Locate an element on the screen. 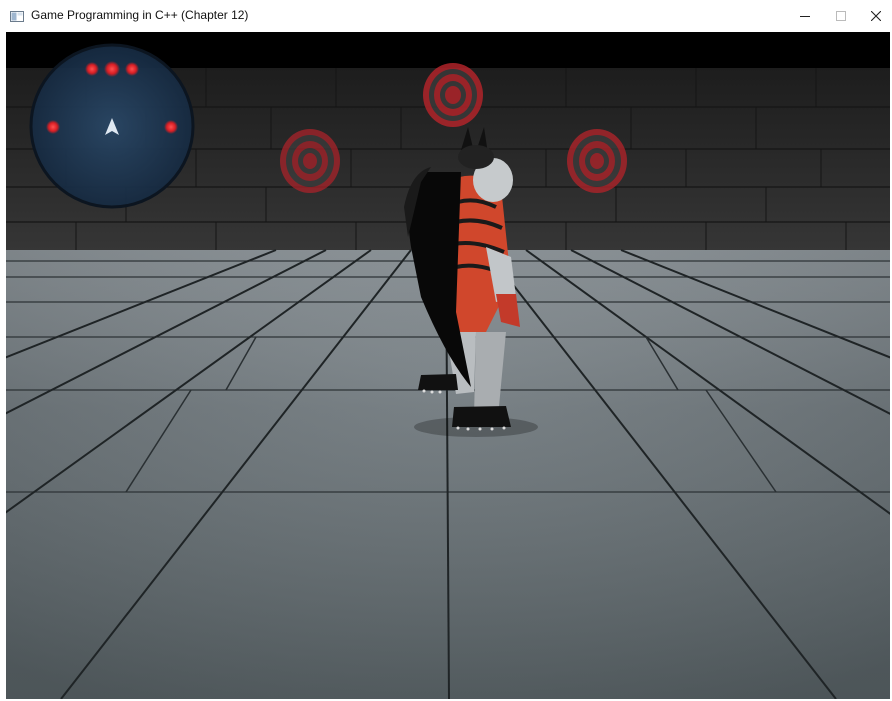  radar-minimap is located at coordinates (112, 126).